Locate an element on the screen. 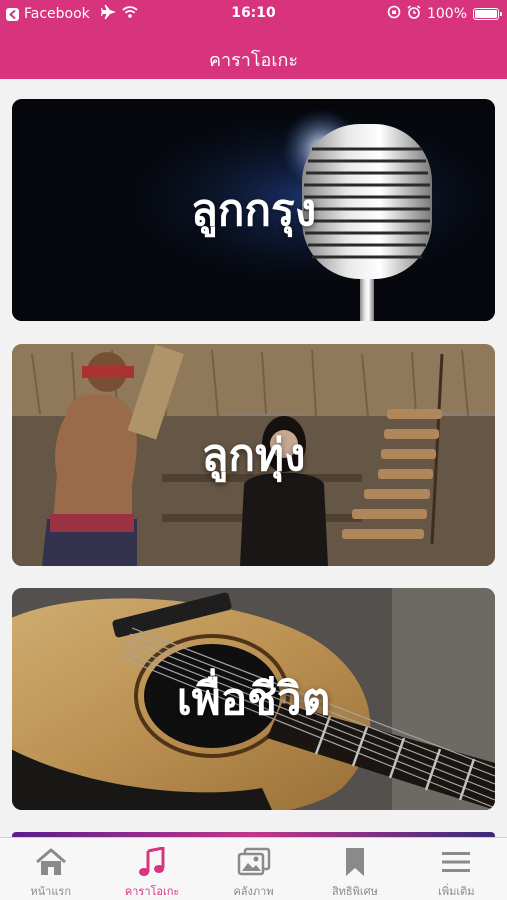  tab-more: เพิ่มเติม is located at coordinates (456, 869).